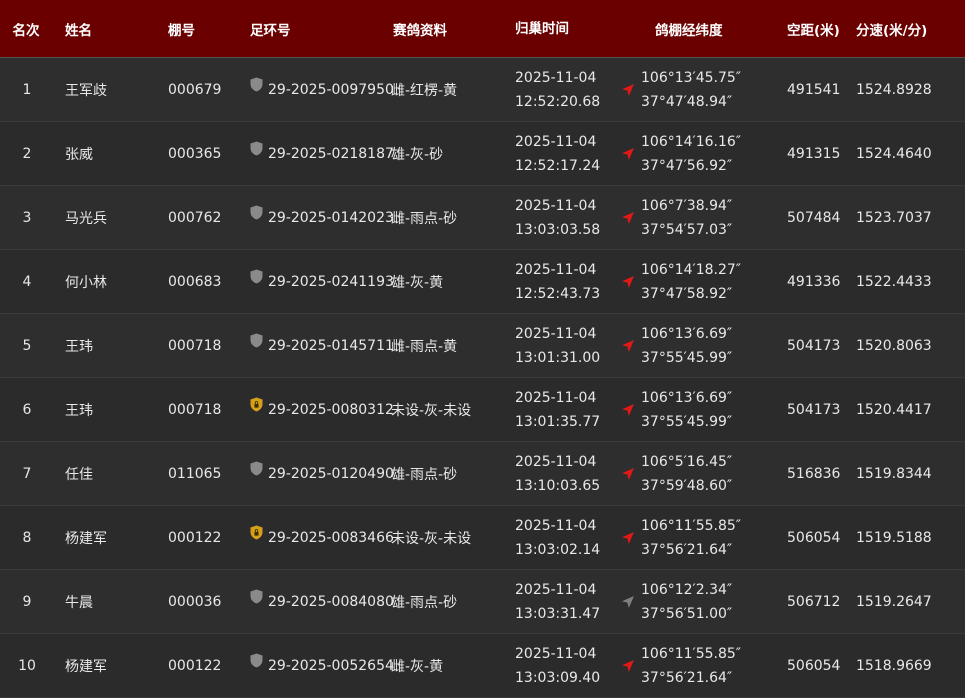  Describe the element at coordinates (195, 345) in the screenshot. I see `cell-loft: 000718` at that location.